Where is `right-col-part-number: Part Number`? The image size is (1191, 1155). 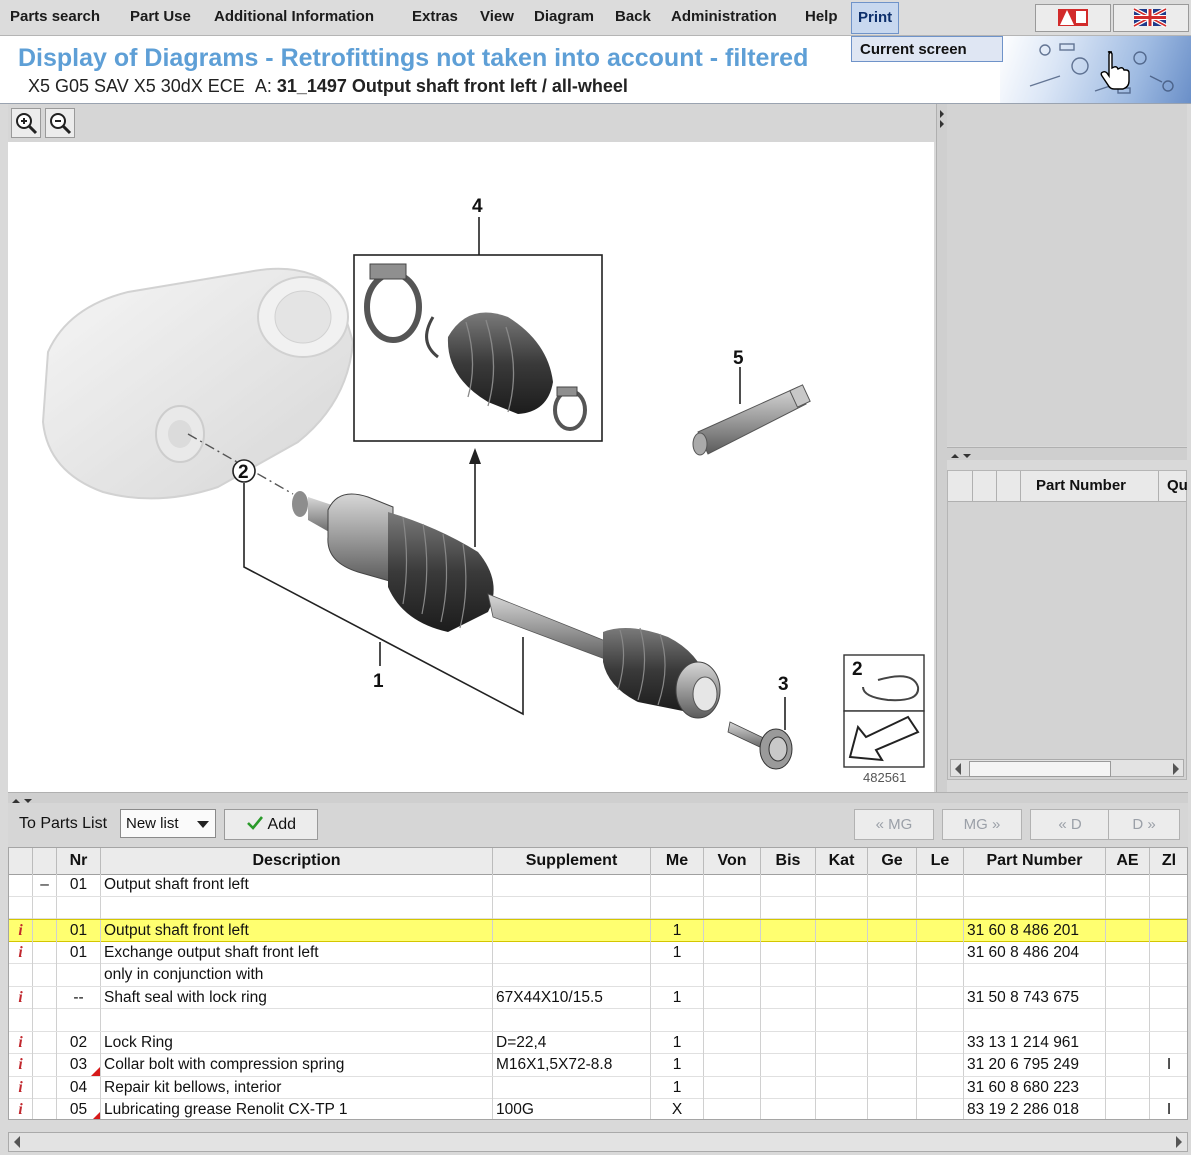
right-col-part-number: Part Number is located at coordinates (1081, 486).